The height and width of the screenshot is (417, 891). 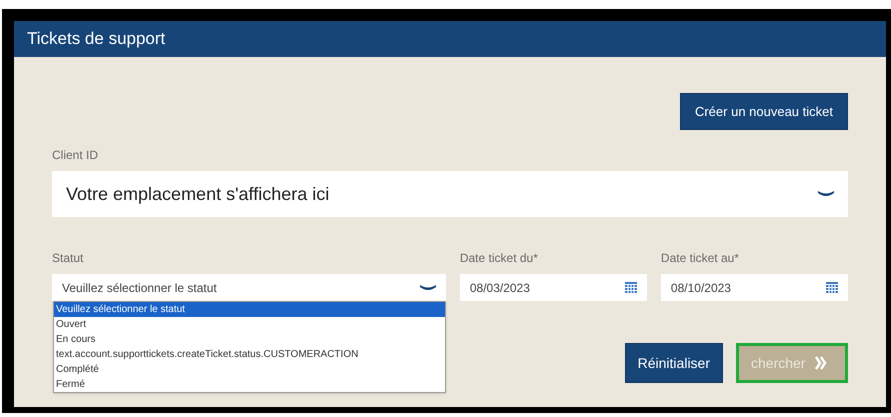 What do you see at coordinates (673, 363) in the screenshot?
I see `reset-button: Réinitialiser` at bounding box center [673, 363].